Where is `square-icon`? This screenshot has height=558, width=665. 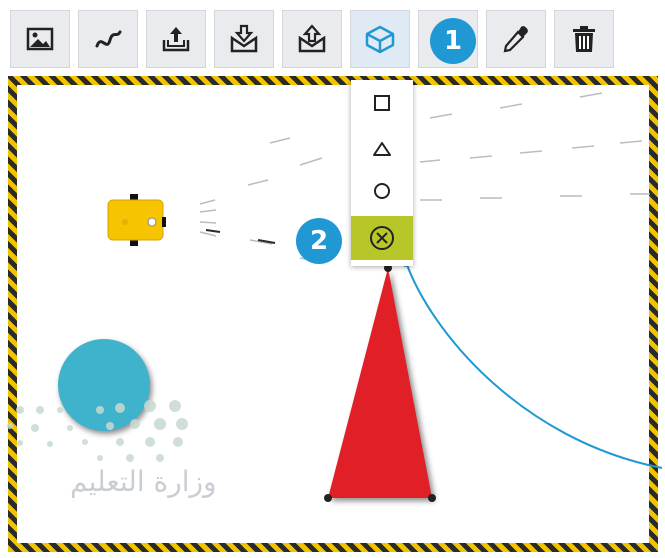
square-icon is located at coordinates (382, 103).